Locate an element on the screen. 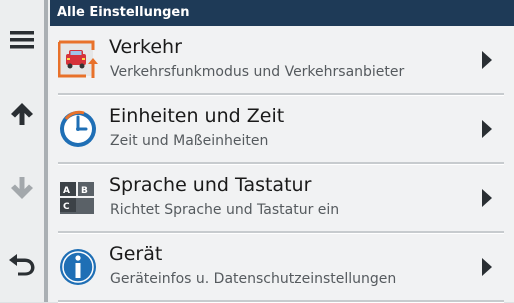 This screenshot has width=514, height=303. svg-text: C is located at coordinates (66, 207).